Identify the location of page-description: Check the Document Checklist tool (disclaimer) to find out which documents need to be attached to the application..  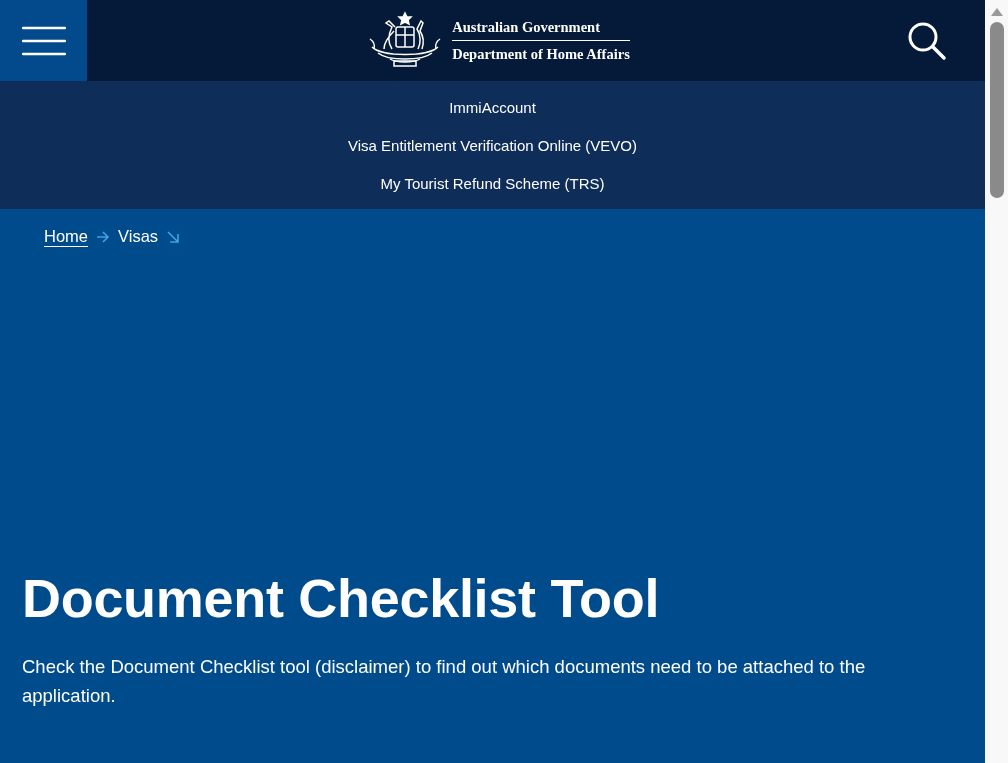
(444, 681).